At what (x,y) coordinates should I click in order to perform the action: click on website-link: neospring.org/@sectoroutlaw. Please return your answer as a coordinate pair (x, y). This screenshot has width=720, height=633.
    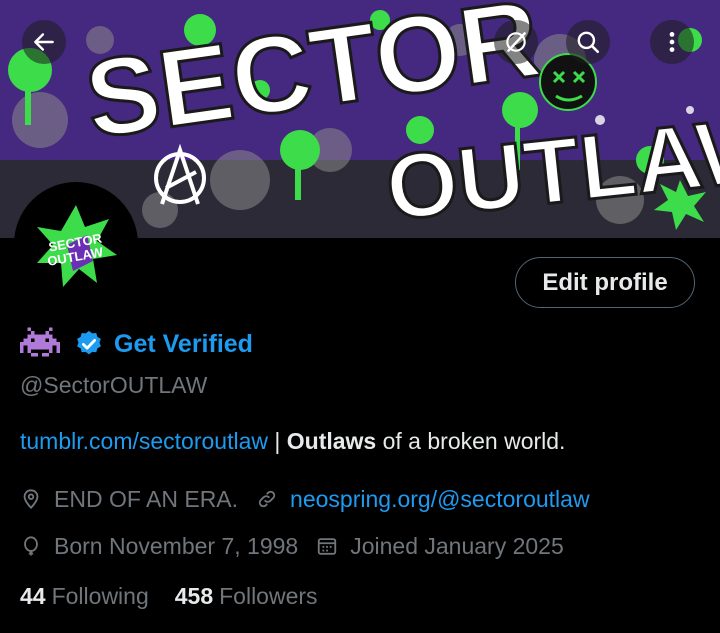
    Looking at the image, I should click on (440, 499).